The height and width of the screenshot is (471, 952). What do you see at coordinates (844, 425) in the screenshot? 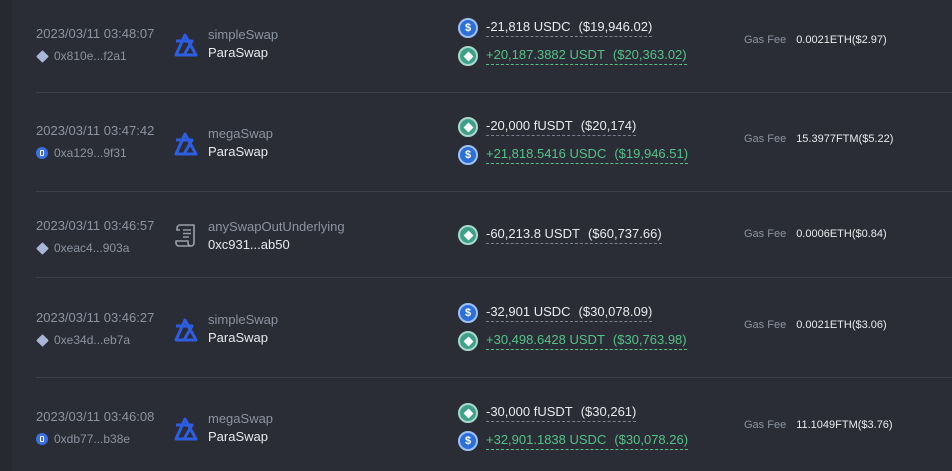
I see `gas-fee-value: 11.1049FTM($3.76)` at bounding box center [844, 425].